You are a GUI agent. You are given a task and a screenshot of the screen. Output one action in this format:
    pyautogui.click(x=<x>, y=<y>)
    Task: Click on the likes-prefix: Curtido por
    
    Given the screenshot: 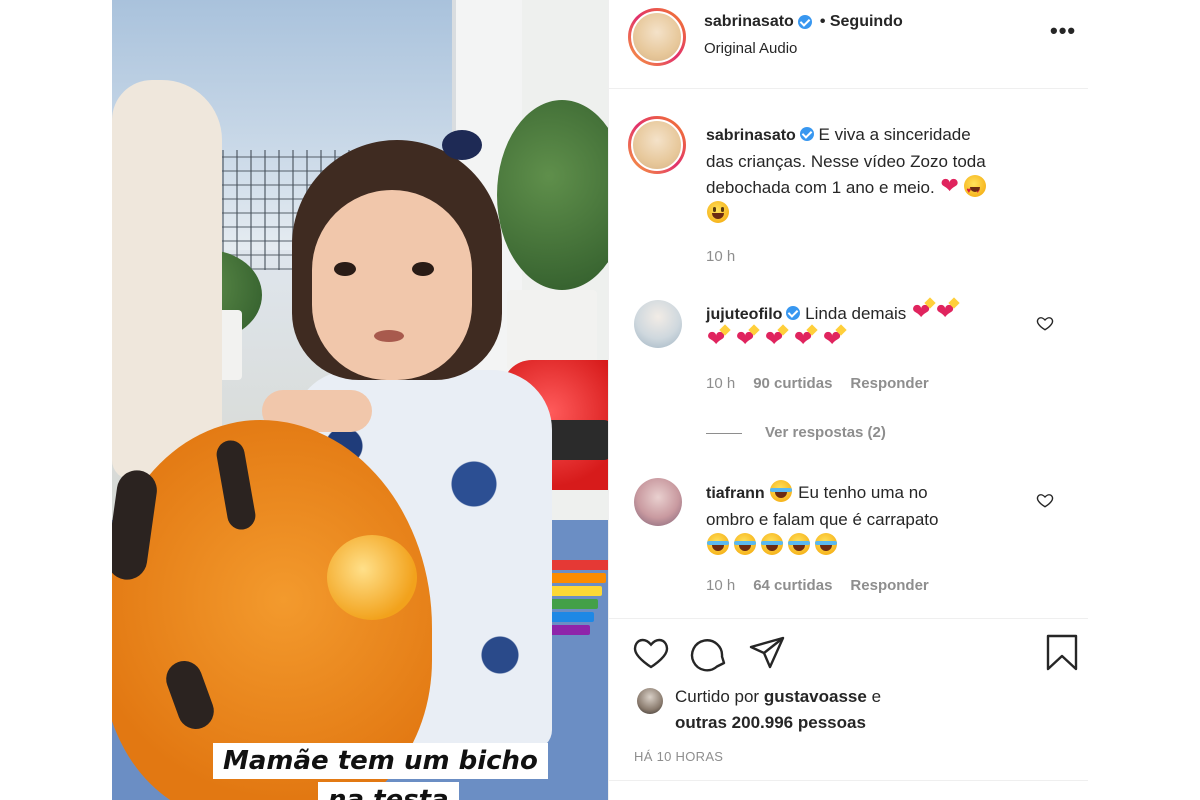 What is the action you would take?
    pyautogui.click(x=717, y=696)
    